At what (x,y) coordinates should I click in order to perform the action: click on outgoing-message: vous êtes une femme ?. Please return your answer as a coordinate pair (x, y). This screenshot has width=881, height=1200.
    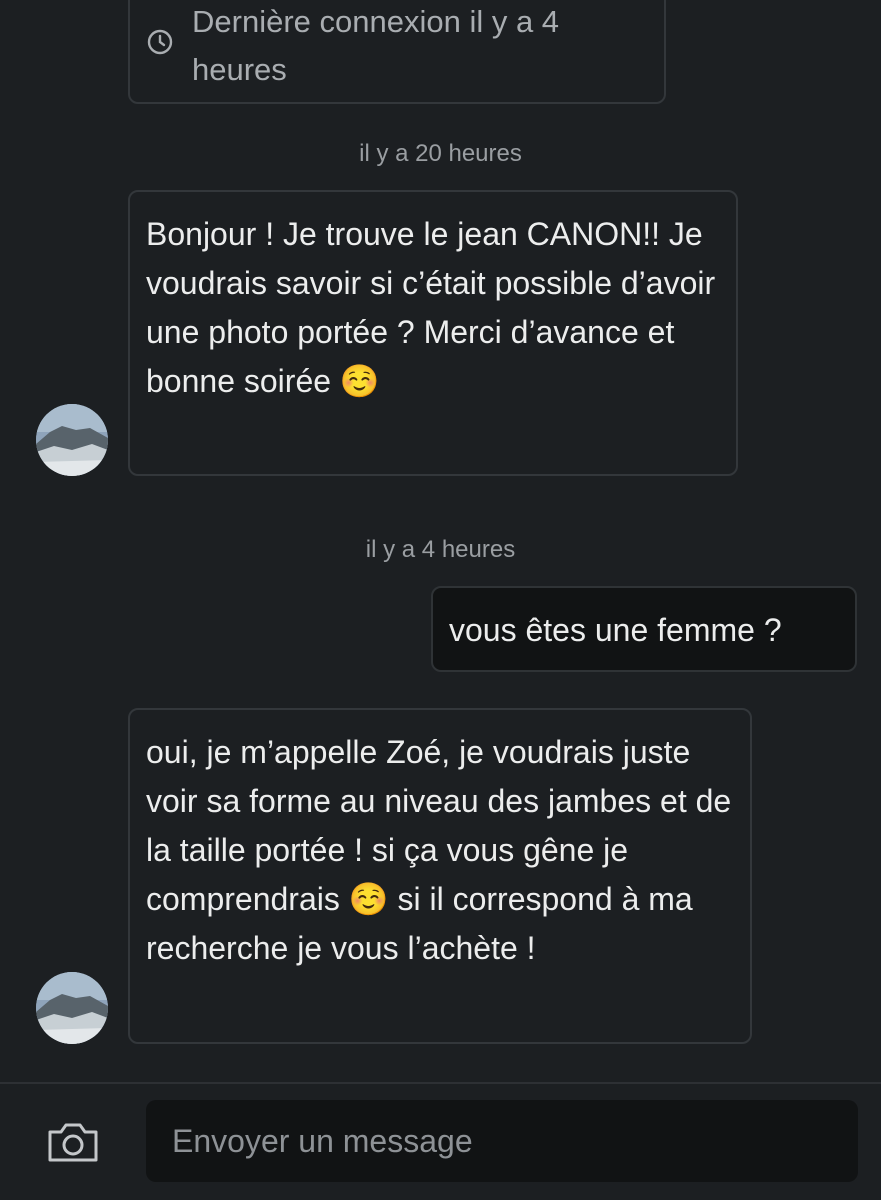
    Looking at the image, I should click on (644, 629).